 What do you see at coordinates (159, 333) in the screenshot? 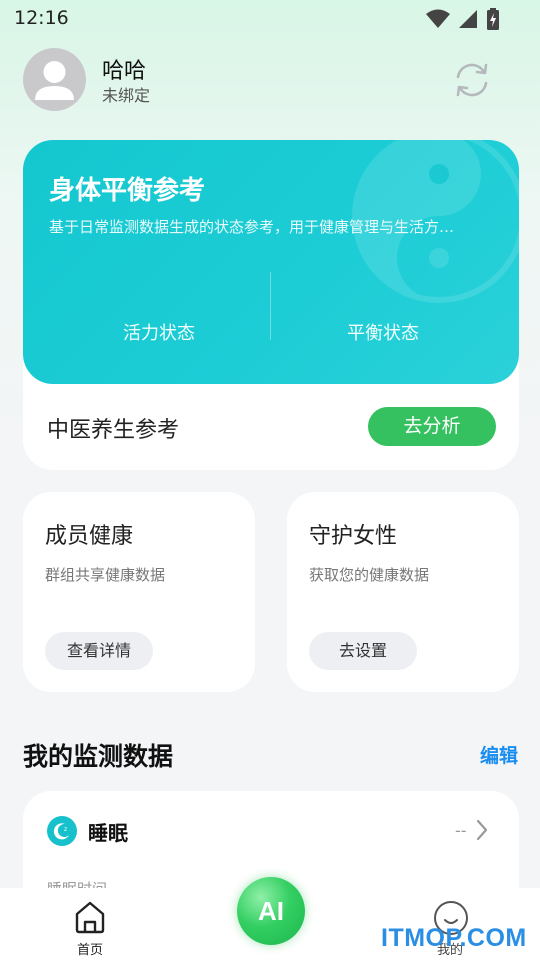
I see `vitality-status-label: 活力状态` at bounding box center [159, 333].